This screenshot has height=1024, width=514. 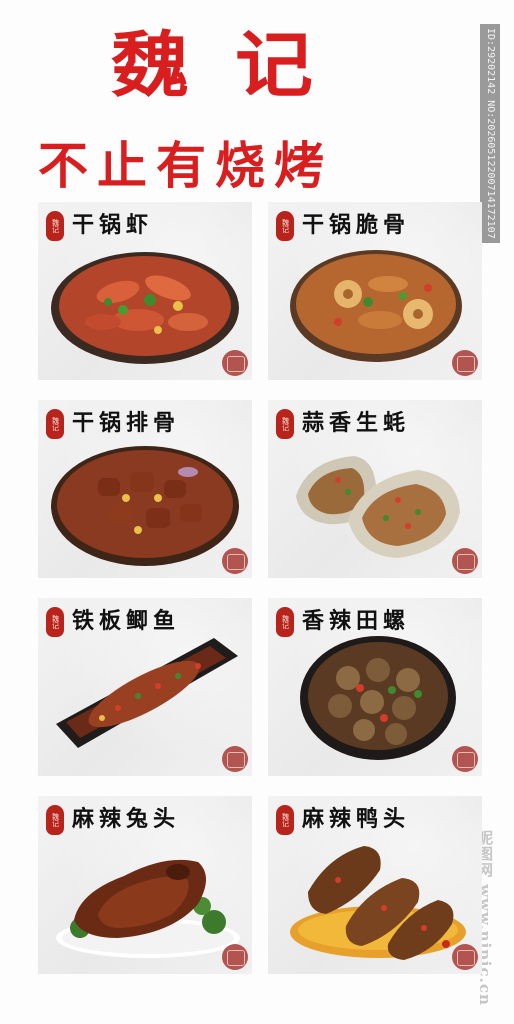 What do you see at coordinates (375, 489) in the screenshot?
I see `dish-card-oyster: 魏记 蒜香生蚝` at bounding box center [375, 489].